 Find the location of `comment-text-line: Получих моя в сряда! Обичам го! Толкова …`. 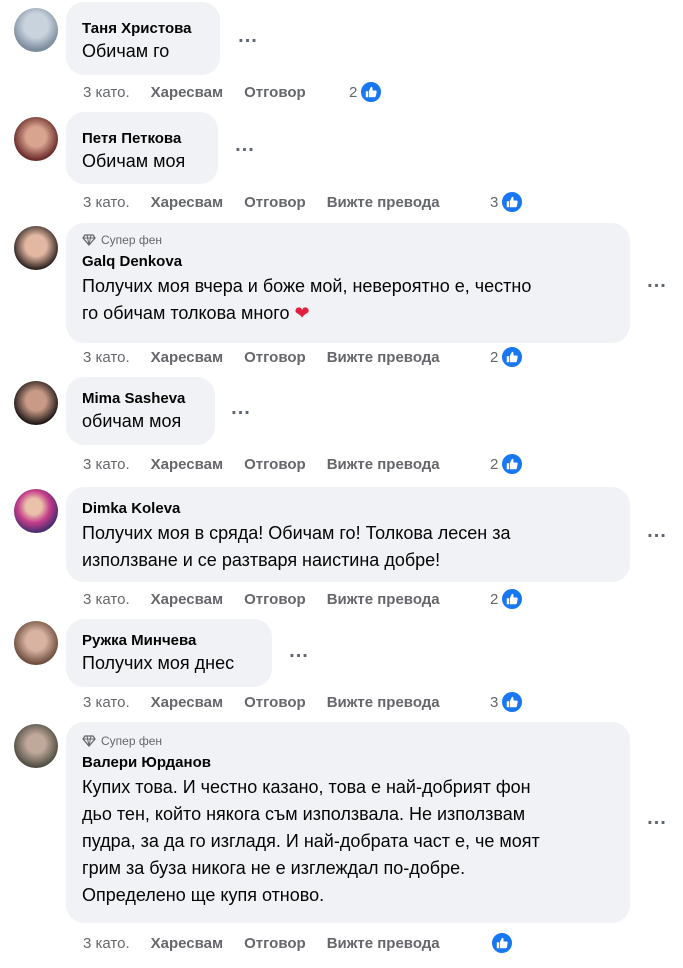

comment-text-line: Получих моя в сряда! Обичам го! Толкова … is located at coordinates (296, 533).